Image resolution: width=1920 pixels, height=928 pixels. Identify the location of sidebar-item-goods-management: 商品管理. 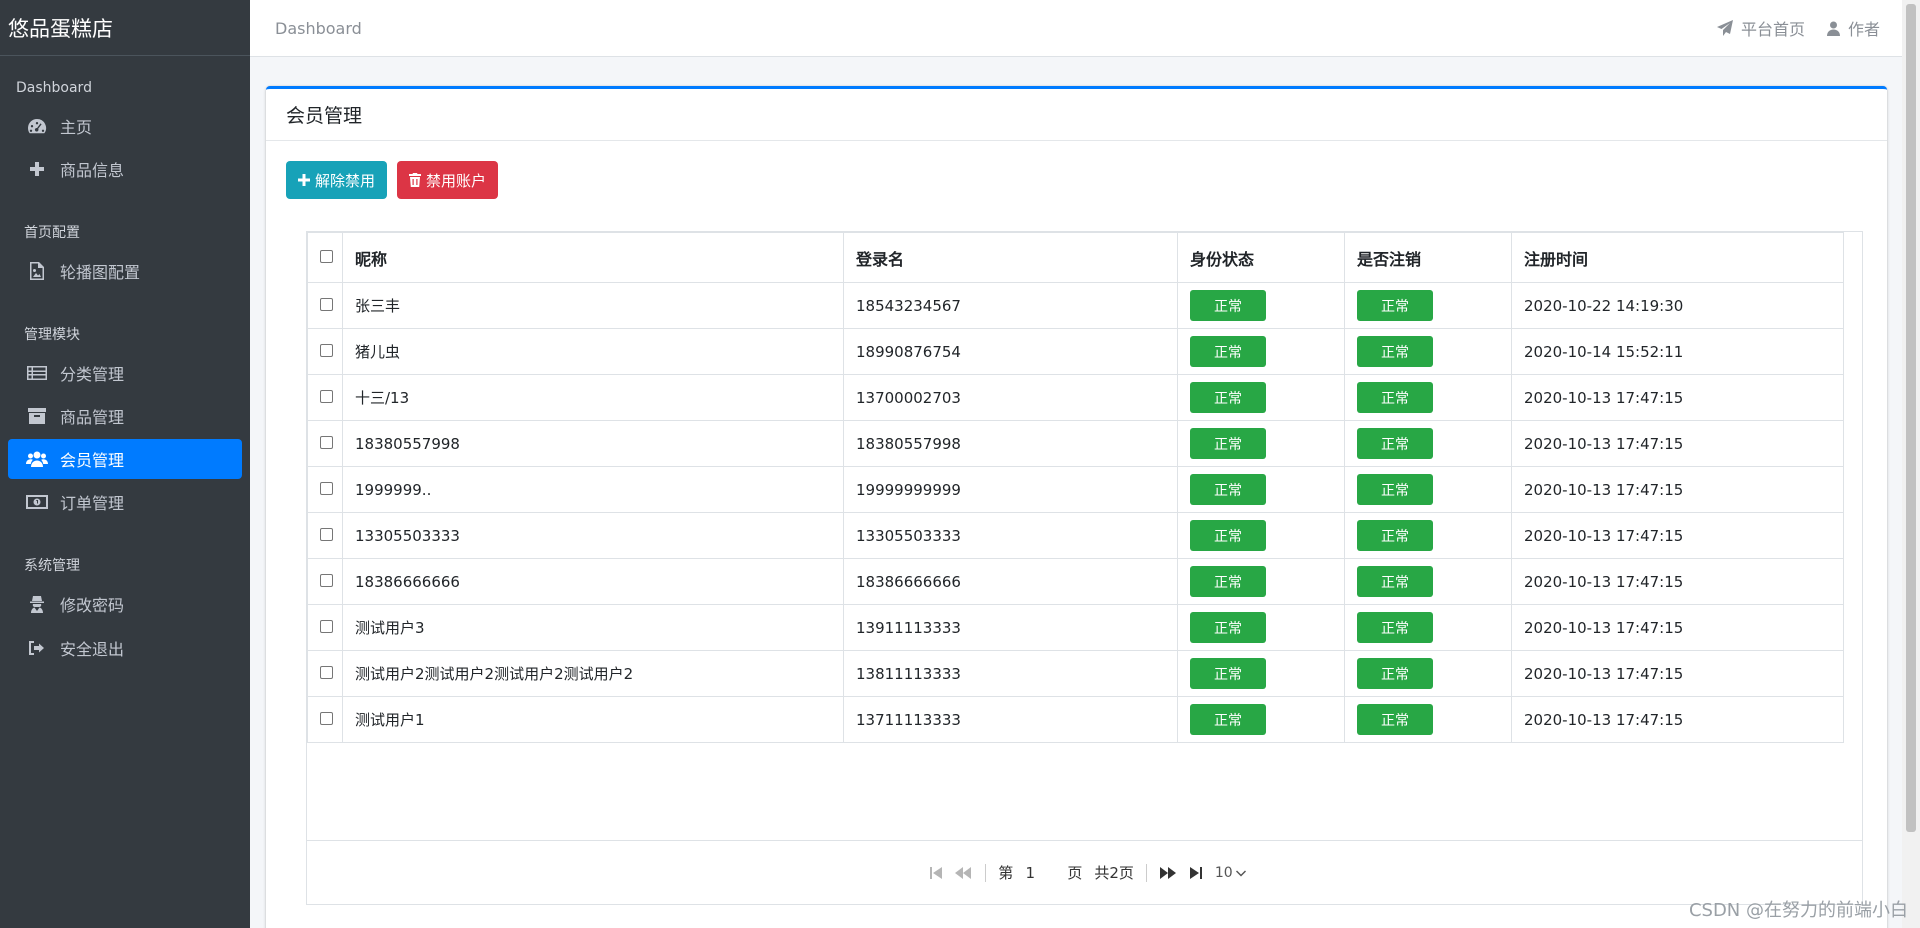
(125, 416).